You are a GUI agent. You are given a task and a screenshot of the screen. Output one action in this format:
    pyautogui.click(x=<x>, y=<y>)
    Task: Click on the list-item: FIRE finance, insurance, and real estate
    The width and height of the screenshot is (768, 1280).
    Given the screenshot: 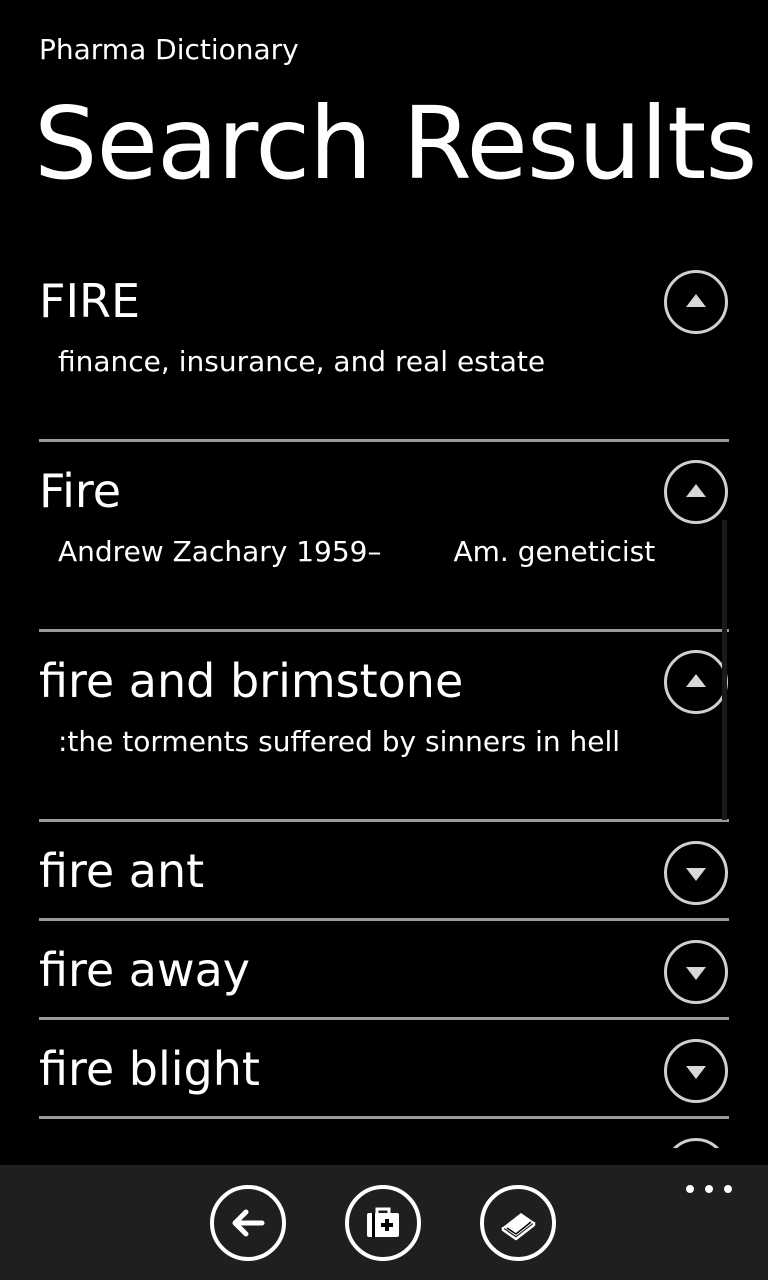 What is the action you would take?
    pyautogui.click(x=384, y=347)
    